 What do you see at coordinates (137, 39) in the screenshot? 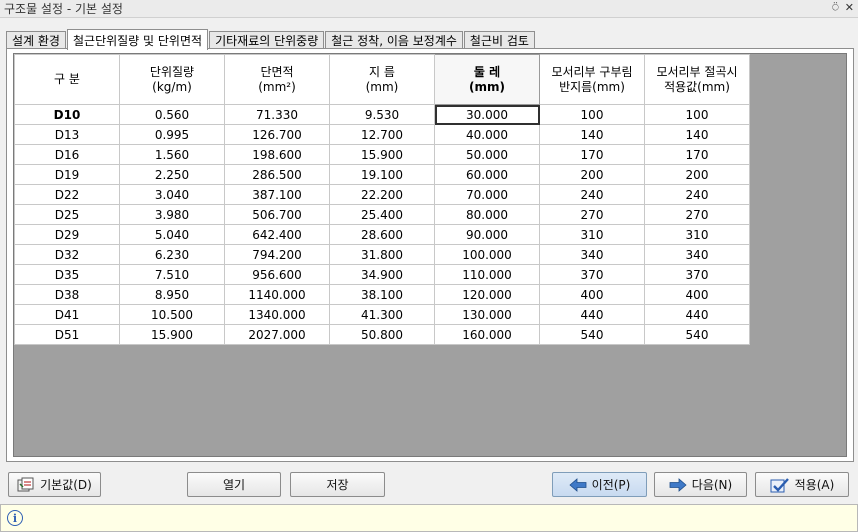
I see `tab-rebar-unit-mass: 철근단위질량 및 단위면적` at bounding box center [137, 39].